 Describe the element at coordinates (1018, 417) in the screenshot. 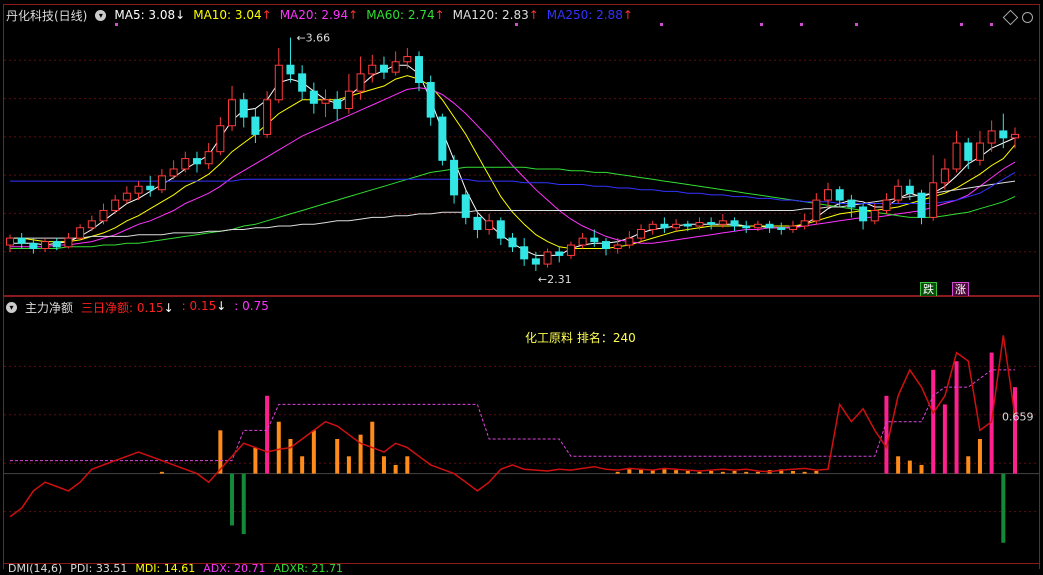

I see `indicator-last-value: 0.659` at that location.